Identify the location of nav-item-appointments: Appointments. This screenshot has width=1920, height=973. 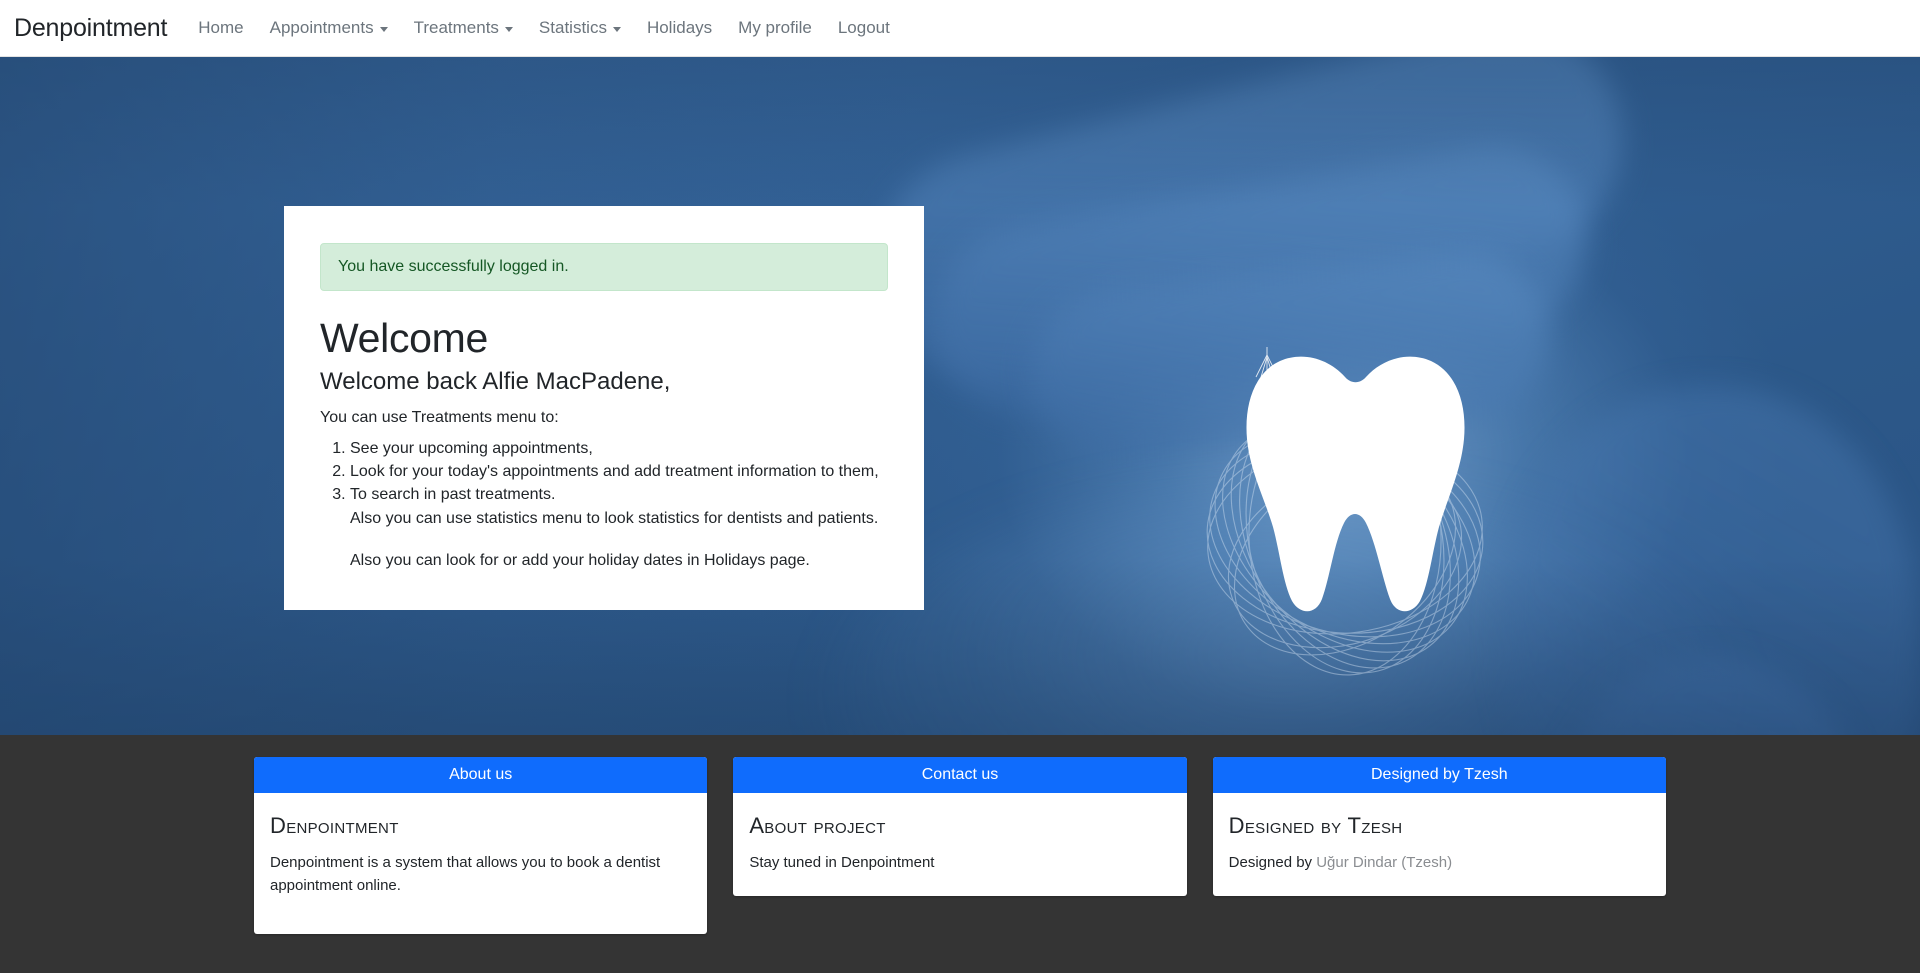
(329, 28).